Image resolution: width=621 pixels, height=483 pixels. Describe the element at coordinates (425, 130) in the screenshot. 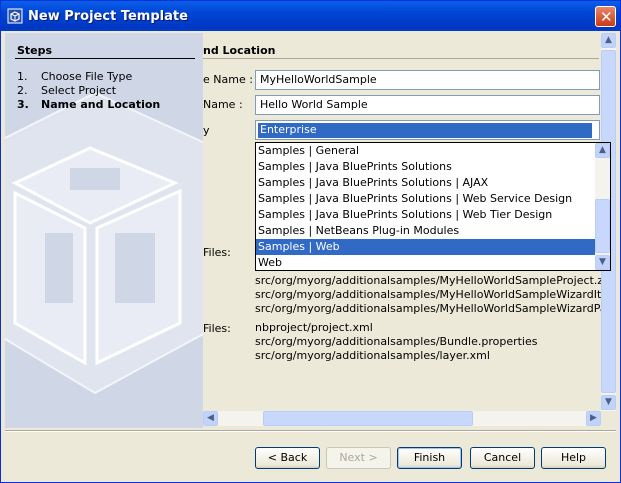

I see `category-selected-value: Enterprise` at that location.